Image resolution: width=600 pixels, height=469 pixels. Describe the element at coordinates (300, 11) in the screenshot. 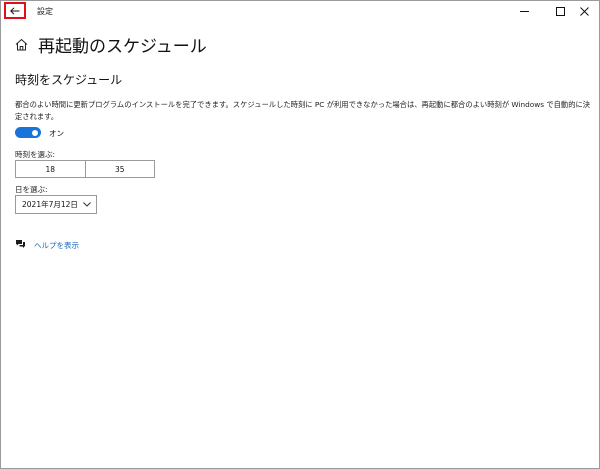

I see `title-bar: 設定` at that location.